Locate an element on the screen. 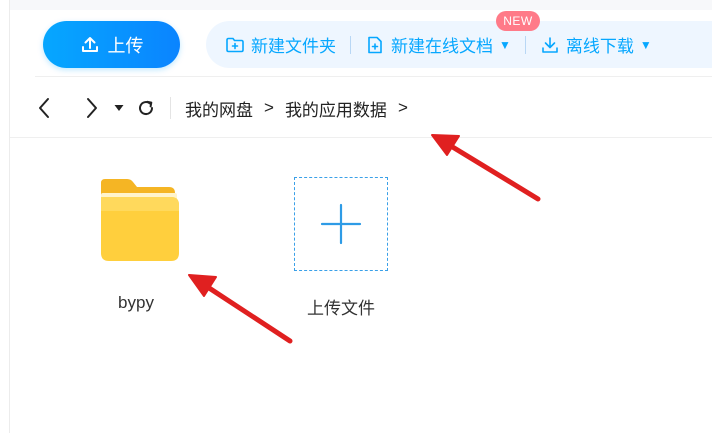 The height and width of the screenshot is (433, 712). refresh-button is located at coordinates (146, 108).